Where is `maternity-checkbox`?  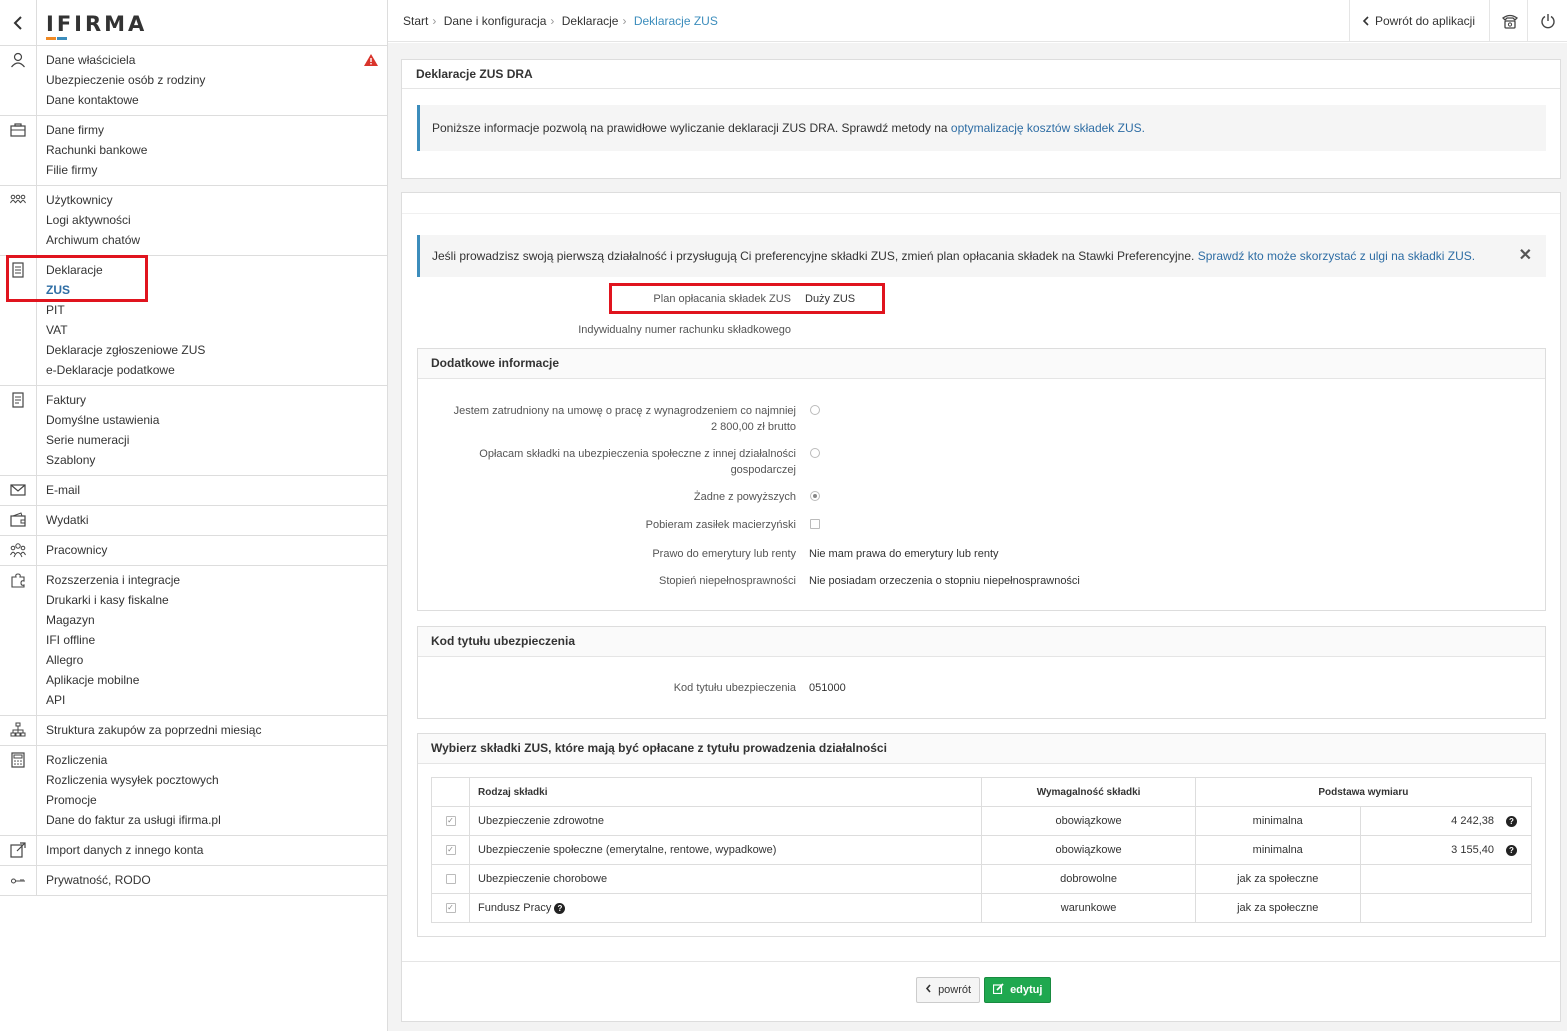
maternity-checkbox is located at coordinates (815, 524).